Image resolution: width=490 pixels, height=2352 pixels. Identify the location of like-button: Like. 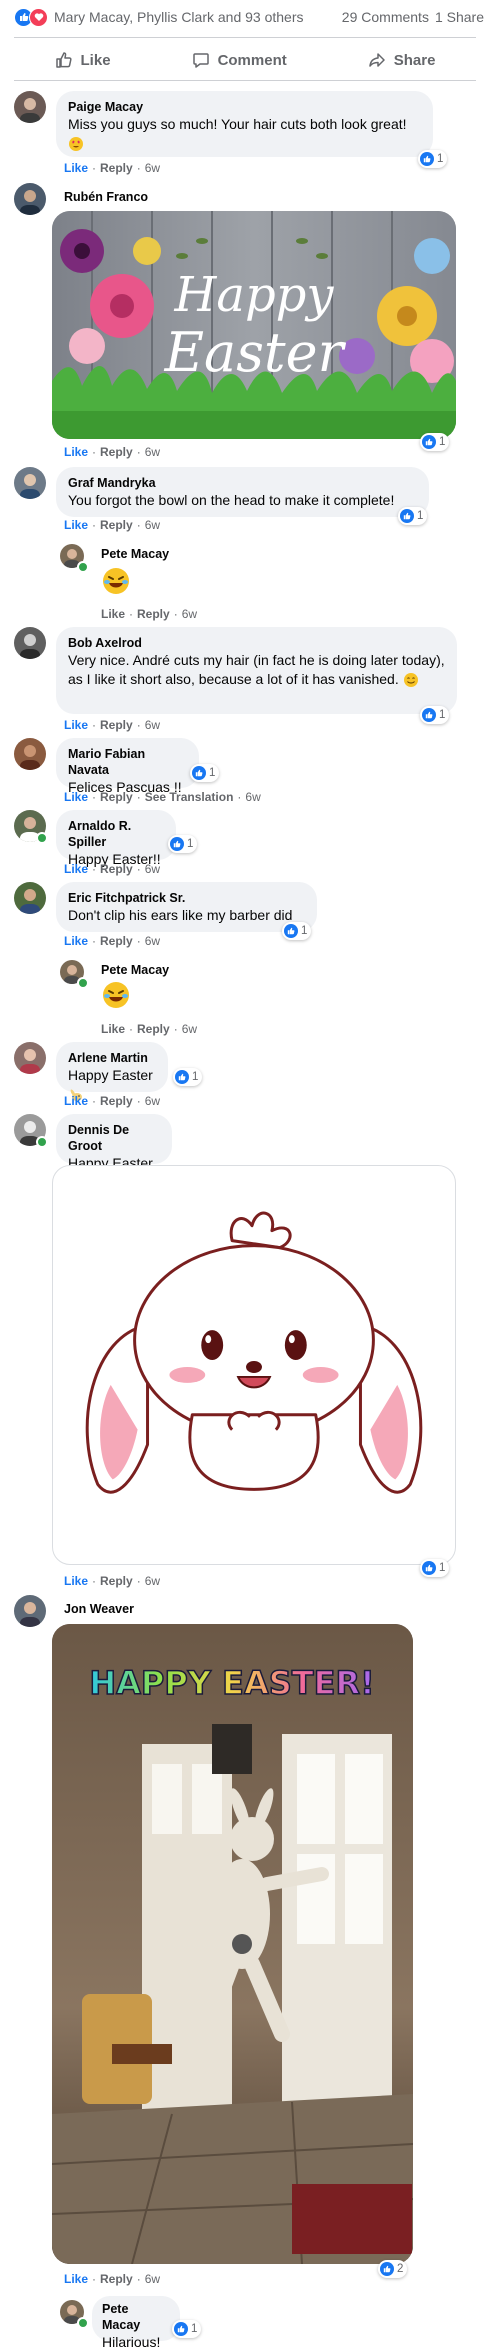
(83, 60).